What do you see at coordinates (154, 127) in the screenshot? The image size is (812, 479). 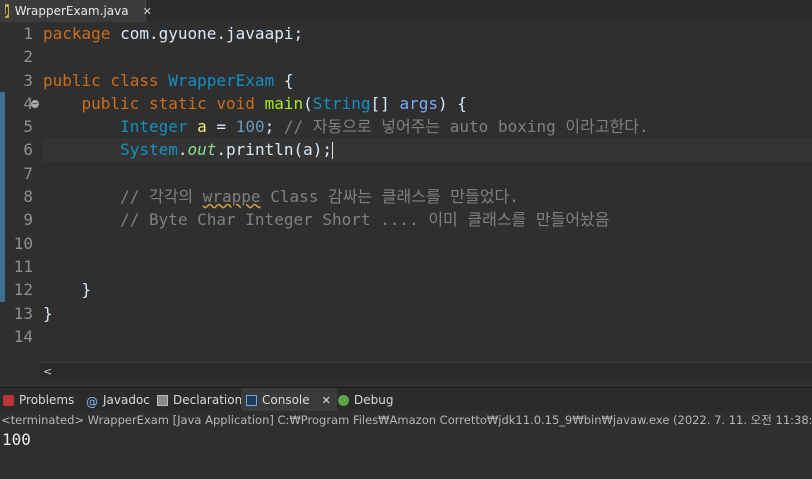 I see `type-name: Integer` at bounding box center [154, 127].